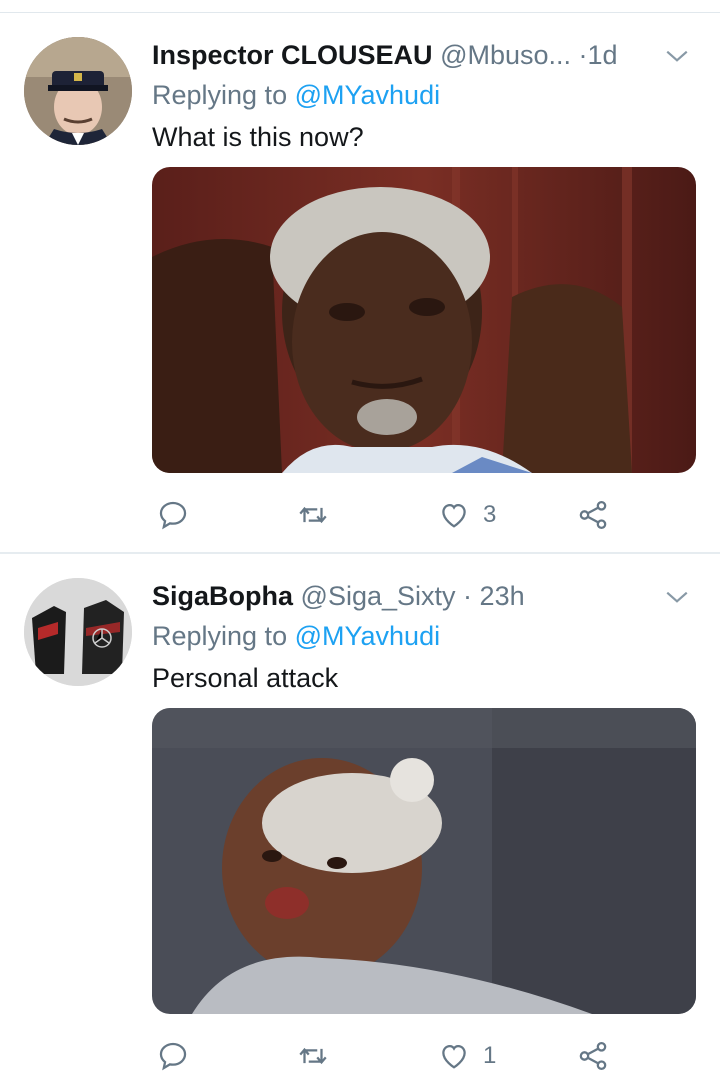  I want to click on like-count: 3, so click(490, 514).